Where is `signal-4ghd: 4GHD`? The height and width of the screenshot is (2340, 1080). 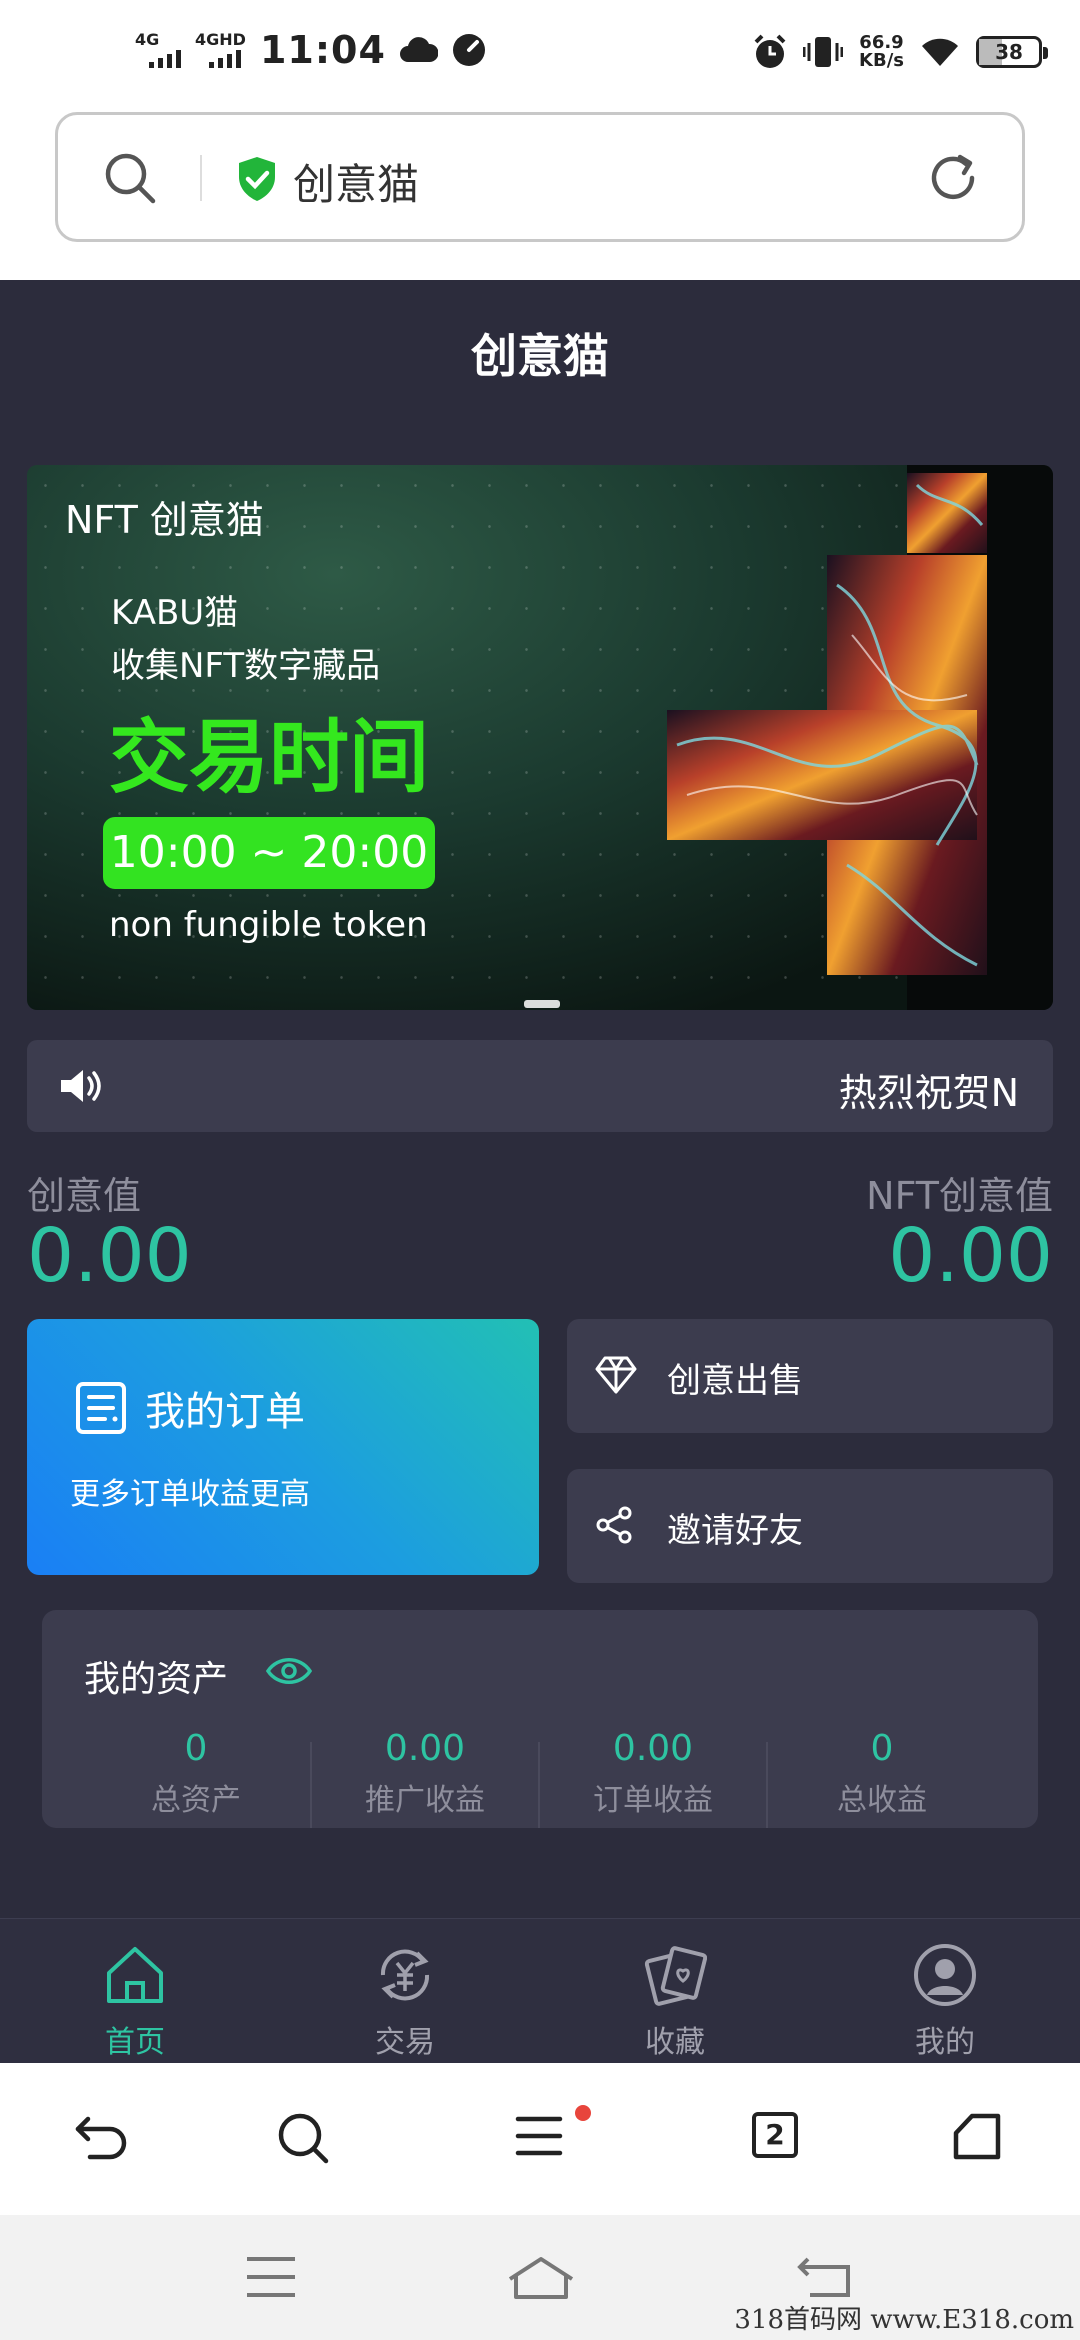
signal-4ghd: 4GHD is located at coordinates (220, 50).